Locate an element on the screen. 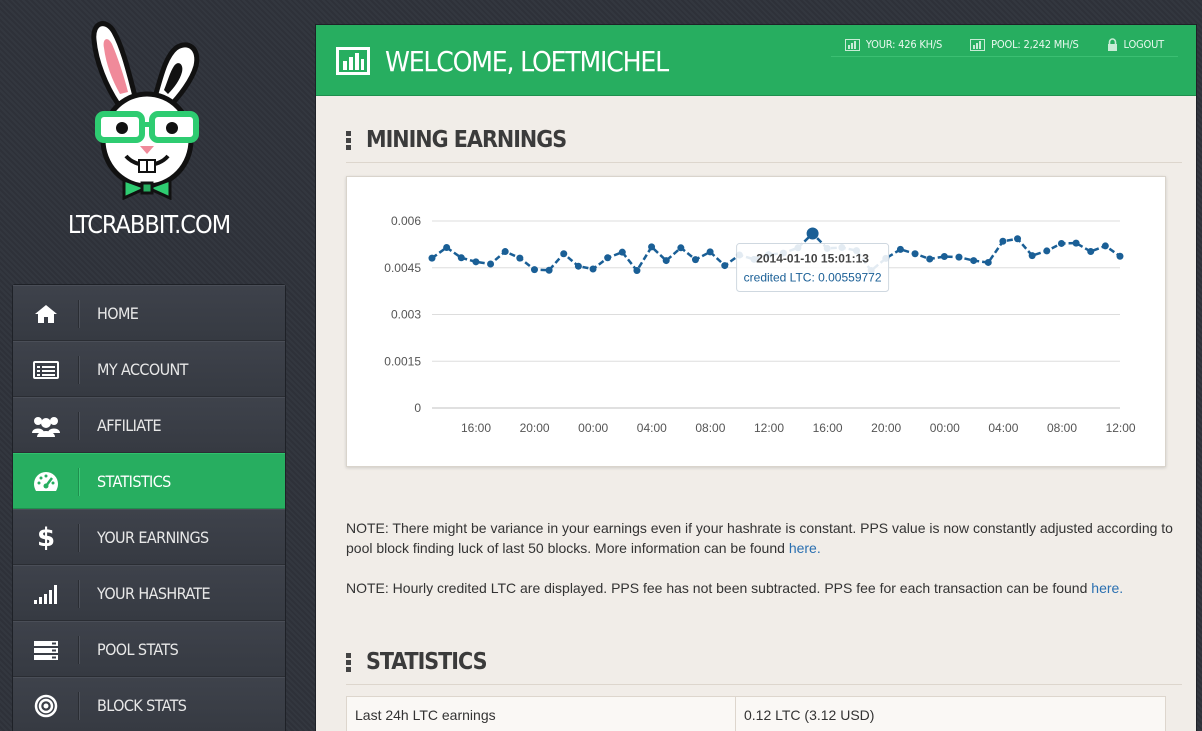  your-hashrate-text: YOUR: 426 KH/S is located at coordinates (904, 44).